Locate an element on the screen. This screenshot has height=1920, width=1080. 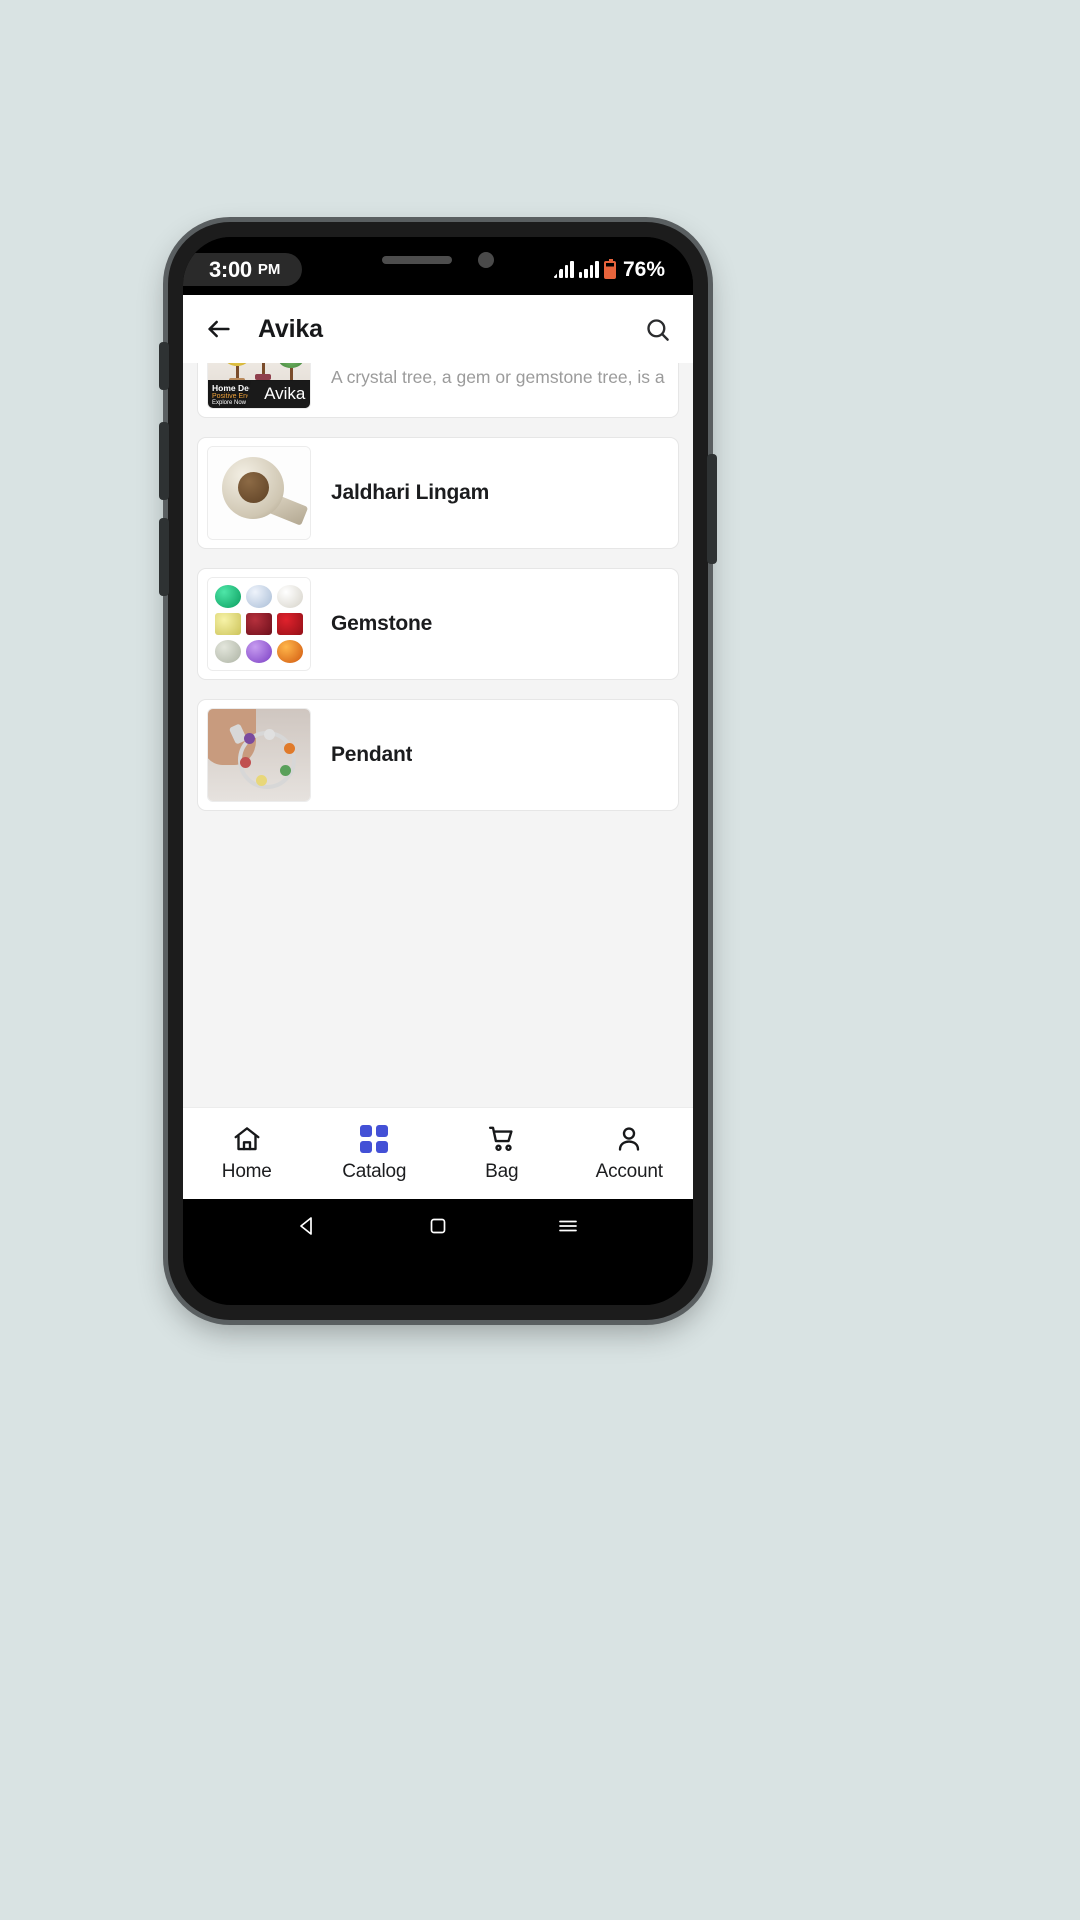
nav-label-catalog: Catalog is located at coordinates (374, 1171).